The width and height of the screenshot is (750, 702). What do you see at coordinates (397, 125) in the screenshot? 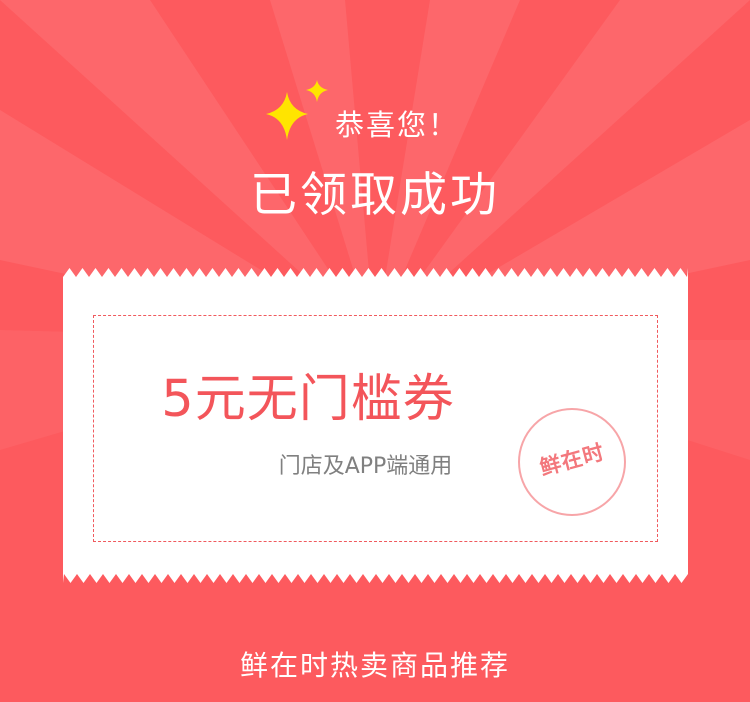
I see `congrats-text: 恭喜您！` at bounding box center [397, 125].